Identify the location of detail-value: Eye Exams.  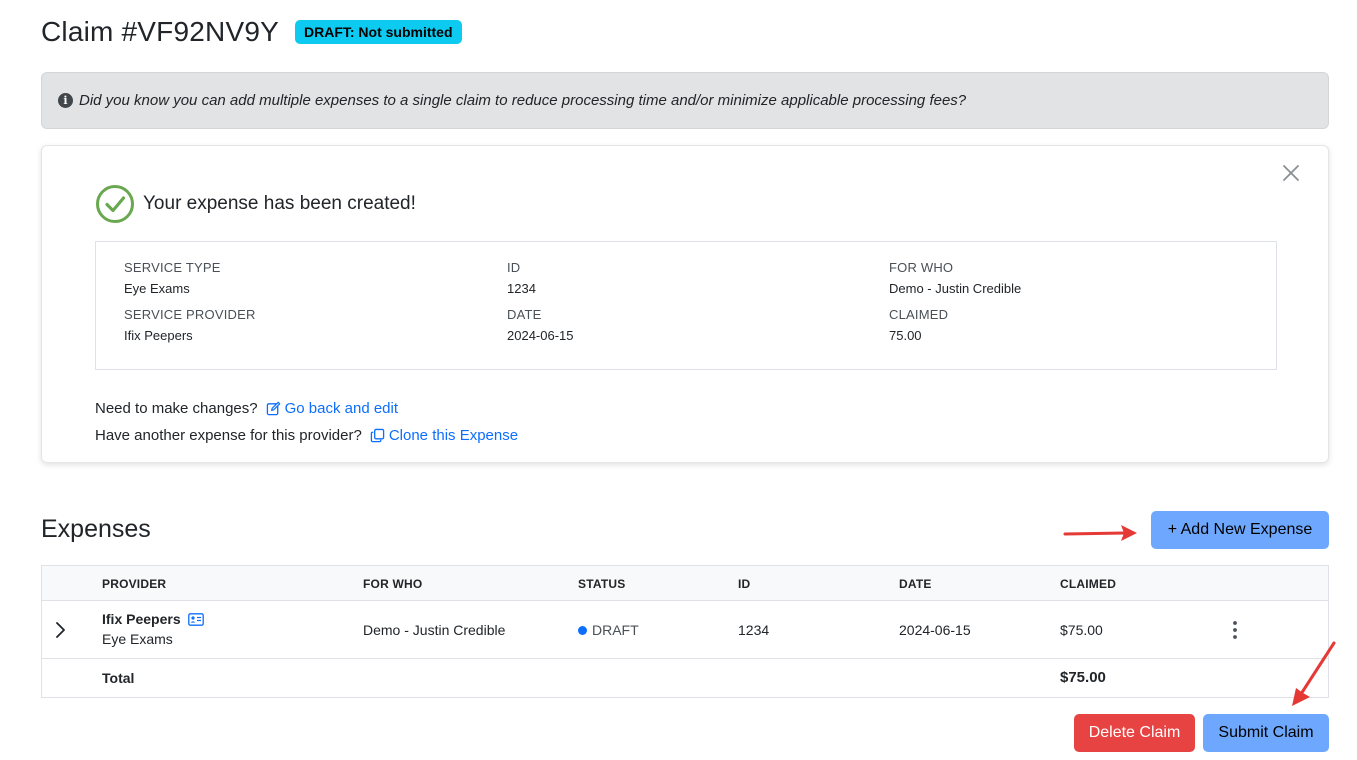
(157, 288).